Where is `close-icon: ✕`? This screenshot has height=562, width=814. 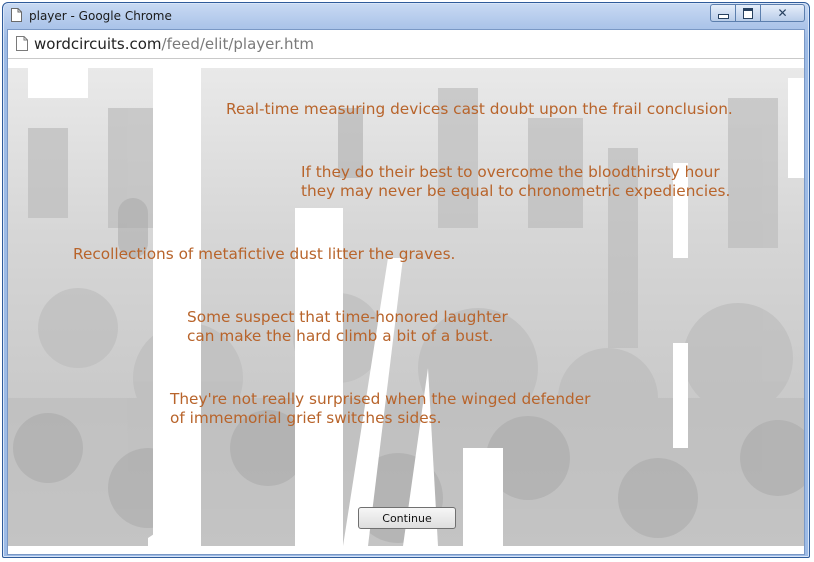
close-icon: ✕ is located at coordinates (782, 13).